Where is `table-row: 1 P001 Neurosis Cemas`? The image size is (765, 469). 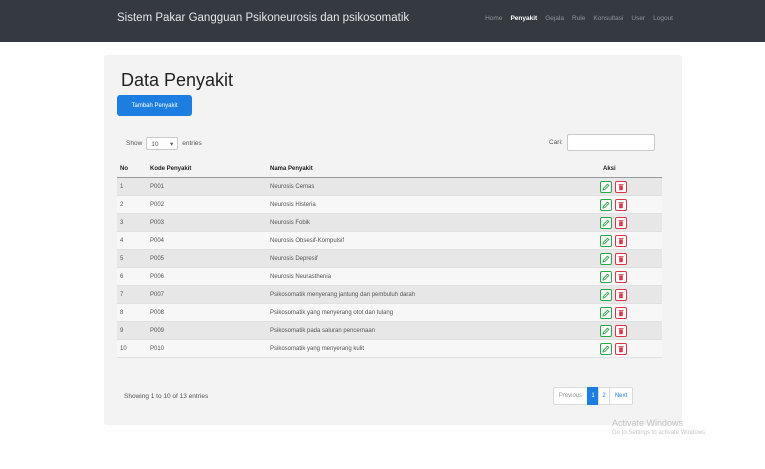
table-row: 1 P001 Neurosis Cemas is located at coordinates (389, 186).